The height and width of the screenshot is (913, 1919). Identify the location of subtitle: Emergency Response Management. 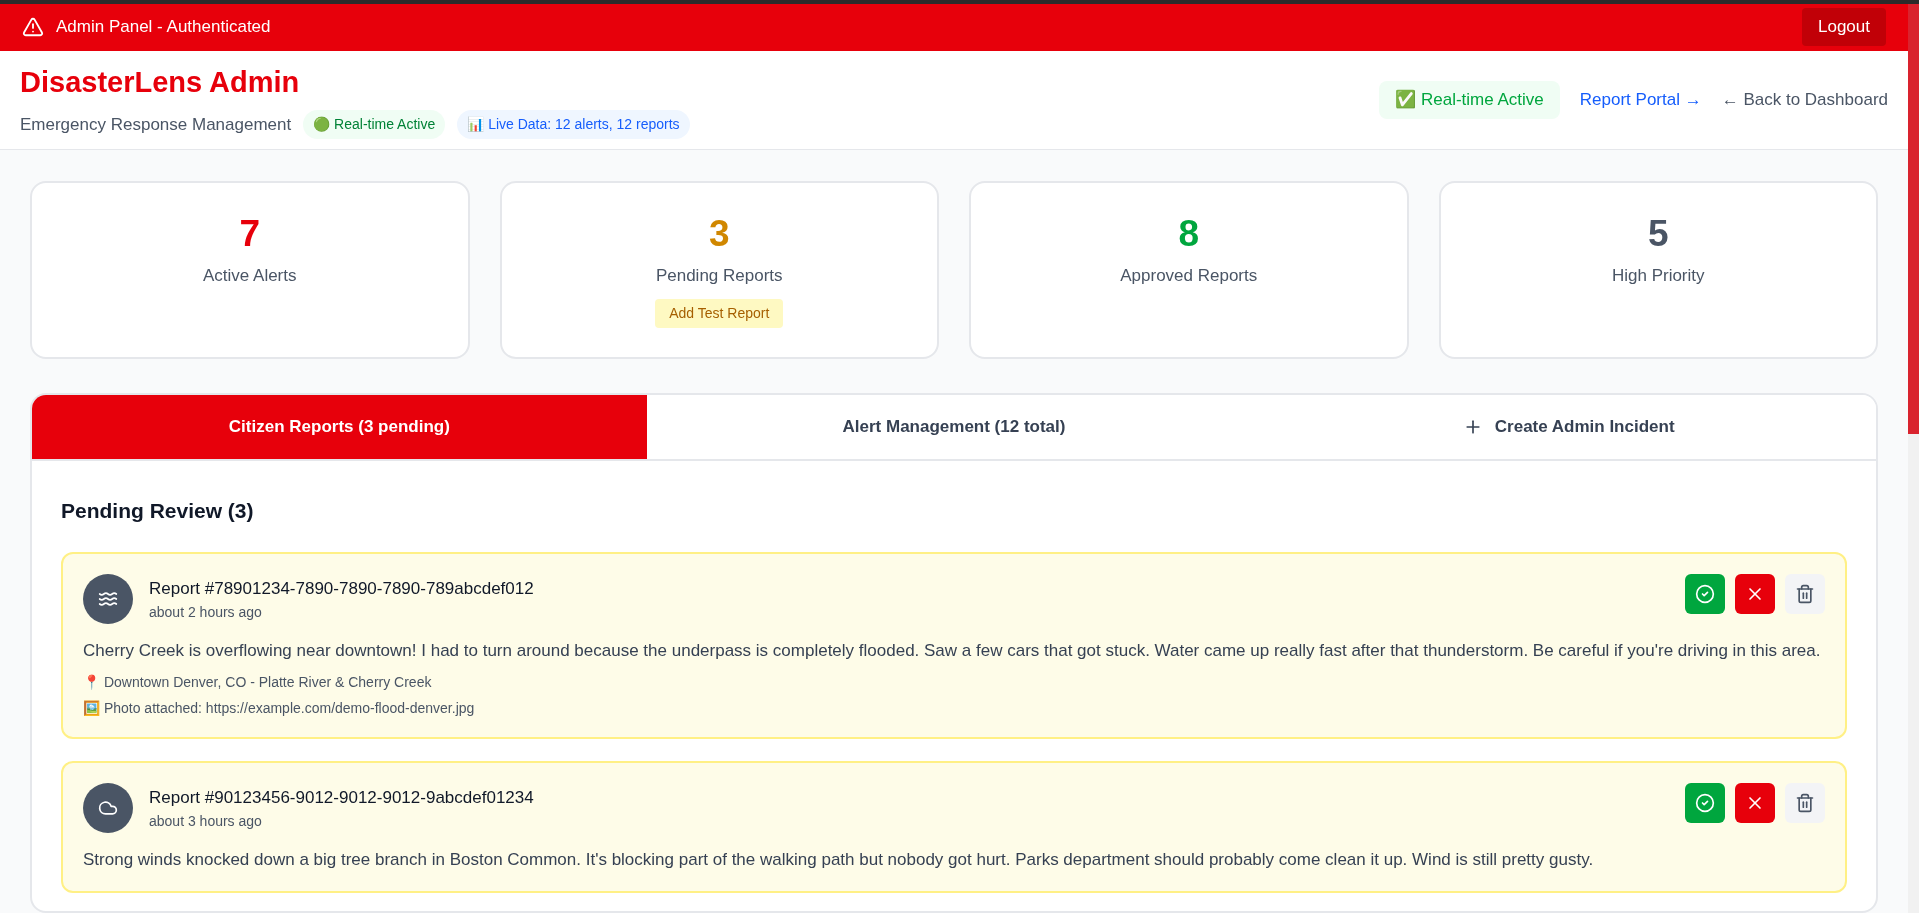
(156, 124).